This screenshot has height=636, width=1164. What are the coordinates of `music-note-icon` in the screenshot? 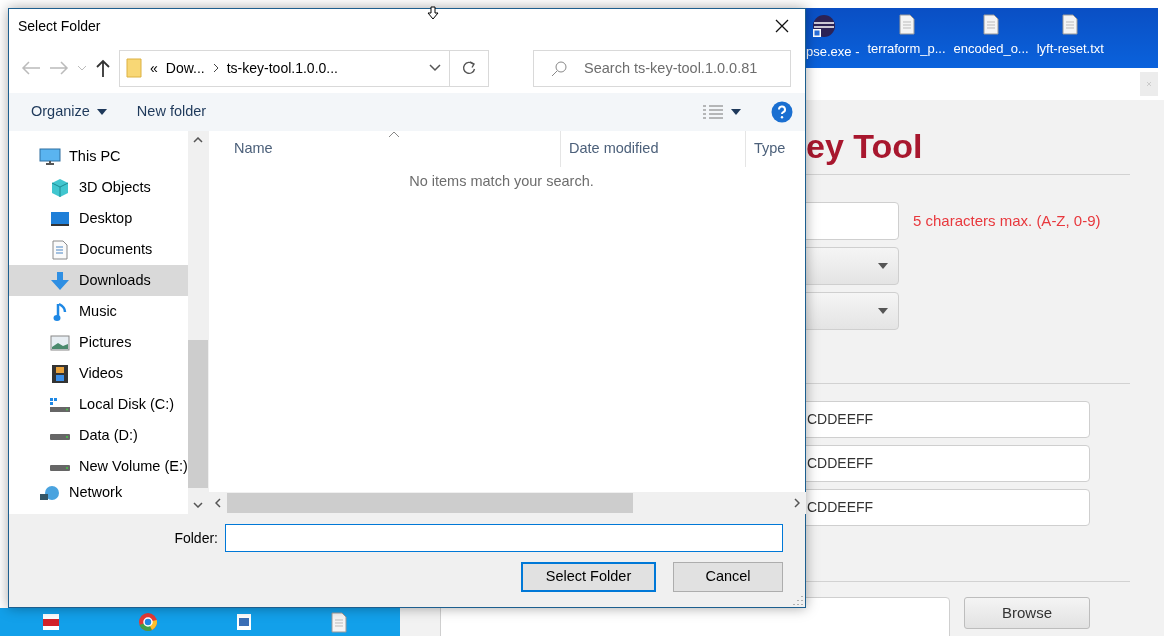 It's located at (60, 311).